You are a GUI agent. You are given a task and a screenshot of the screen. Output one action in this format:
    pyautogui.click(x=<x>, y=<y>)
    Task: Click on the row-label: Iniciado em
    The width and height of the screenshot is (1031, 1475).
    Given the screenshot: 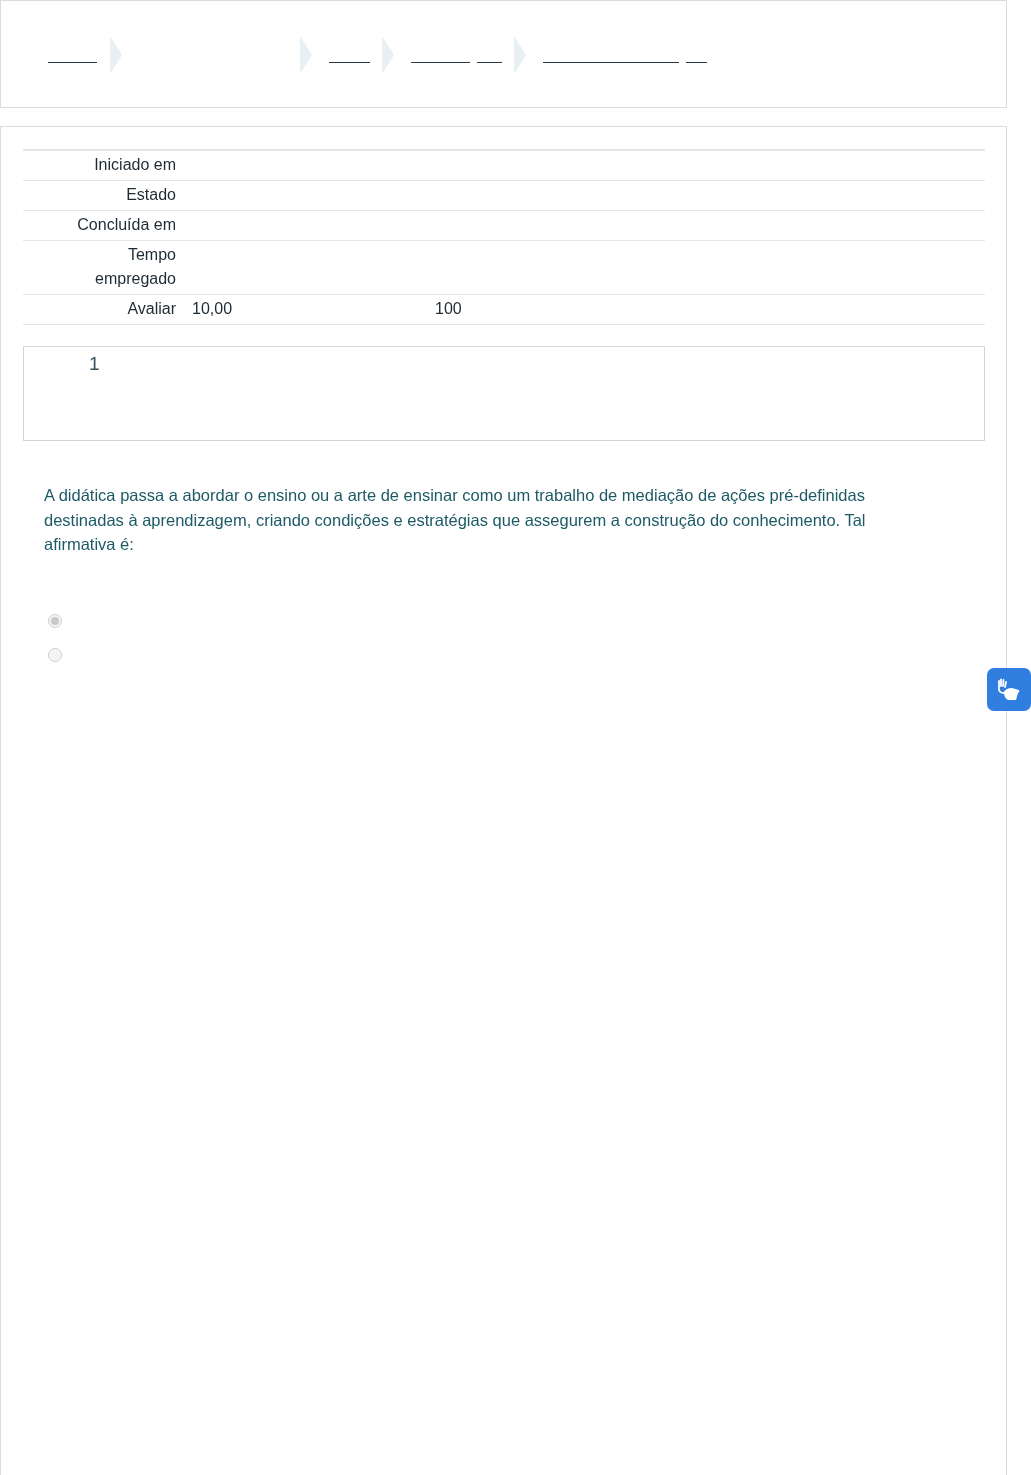 What is the action you would take?
    pyautogui.click(x=135, y=165)
    